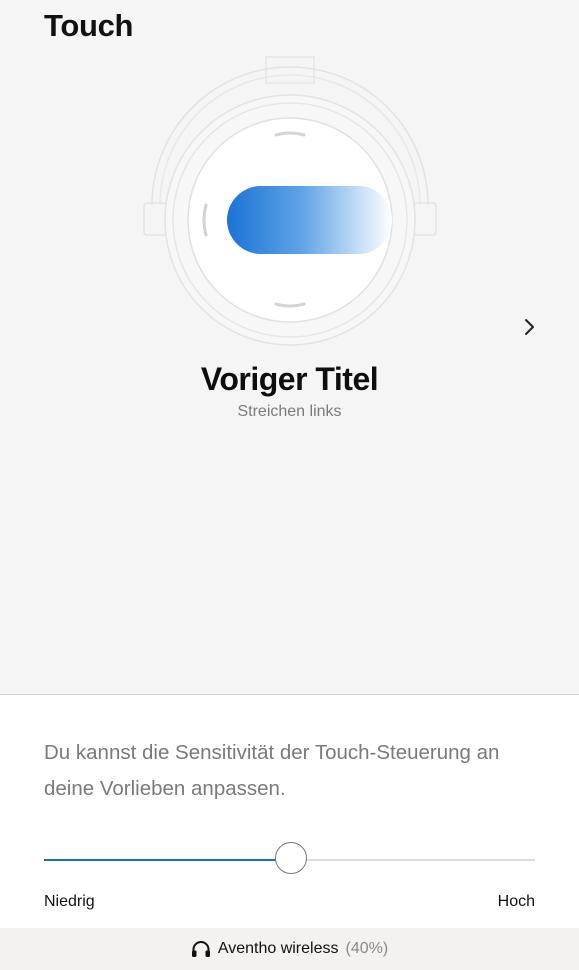  What do you see at coordinates (278, 948) in the screenshot?
I see `device-name: Aventho wireless` at bounding box center [278, 948].